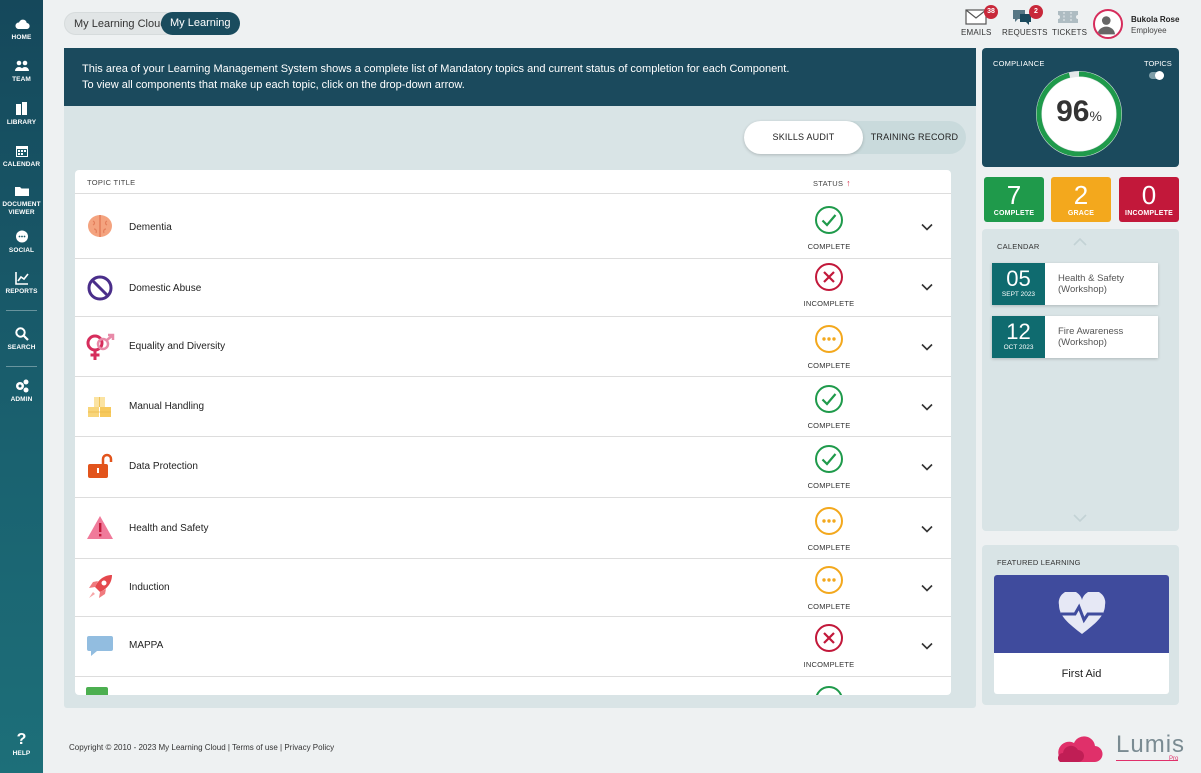  I want to click on sidebar-item-document-viewer: DOCUMENT VIEWER, so click(21, 199).